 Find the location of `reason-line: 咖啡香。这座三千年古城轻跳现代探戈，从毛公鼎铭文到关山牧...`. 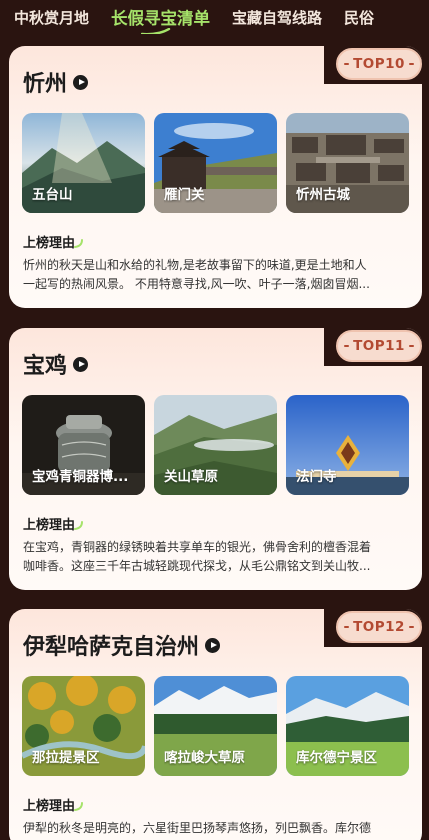

reason-line: 咖啡香。这座三千年古城轻跳现代探戈，从毛公鼎铭文到关山牧... is located at coordinates (197, 566).